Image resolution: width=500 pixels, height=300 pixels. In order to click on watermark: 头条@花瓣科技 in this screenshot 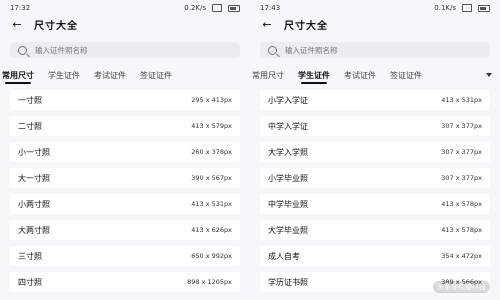, I will do `click(461, 287)`.